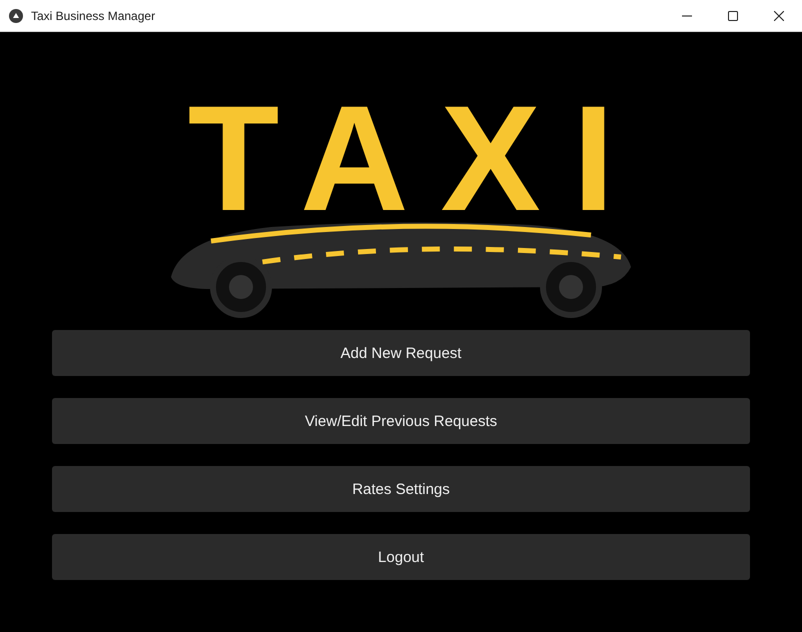 The width and height of the screenshot is (802, 632). Describe the element at coordinates (401, 421) in the screenshot. I see `menu-button: View/Edit Previous Requests` at that location.